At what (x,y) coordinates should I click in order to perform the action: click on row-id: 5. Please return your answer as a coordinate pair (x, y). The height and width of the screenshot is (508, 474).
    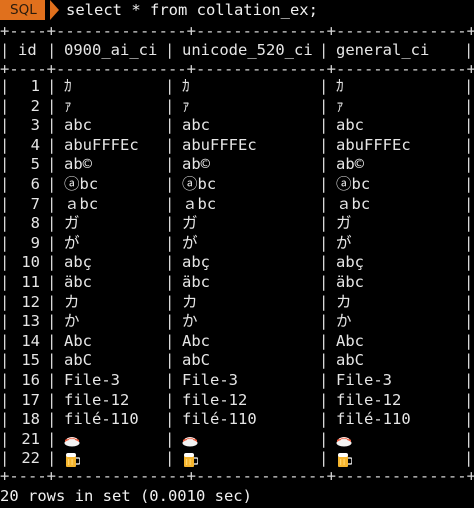
    Looking at the image, I should click on (35, 164).